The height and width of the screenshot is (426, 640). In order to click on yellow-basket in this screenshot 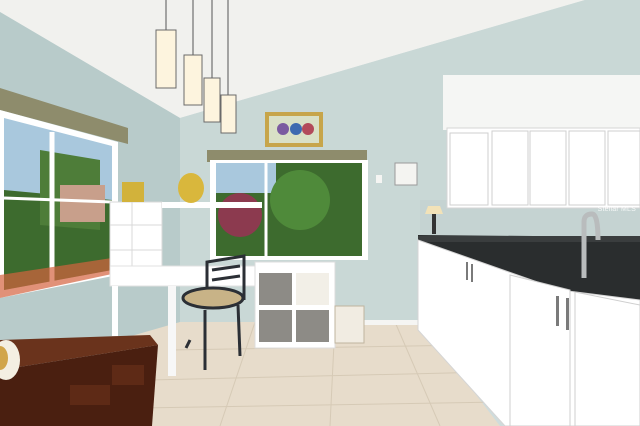, I will do `click(133, 192)`.